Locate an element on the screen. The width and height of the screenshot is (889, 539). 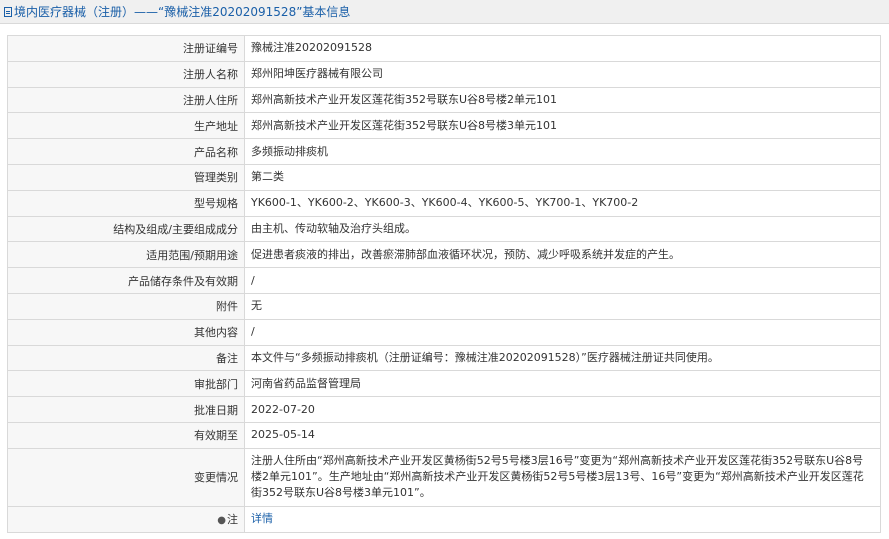
table-row-approval-date: 批准日期 2022-07-20 is located at coordinates (444, 409).